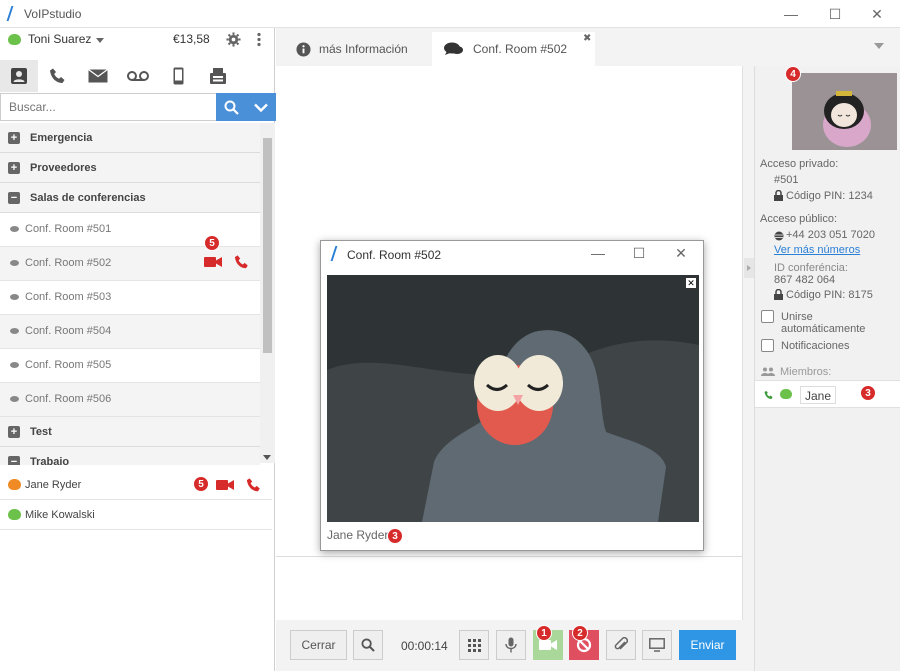 Image resolution: width=900 pixels, height=671 pixels. What do you see at coordinates (136, 485) in the screenshot?
I see `list-item-jane-ryder: Jane Ryder 5` at bounding box center [136, 485].